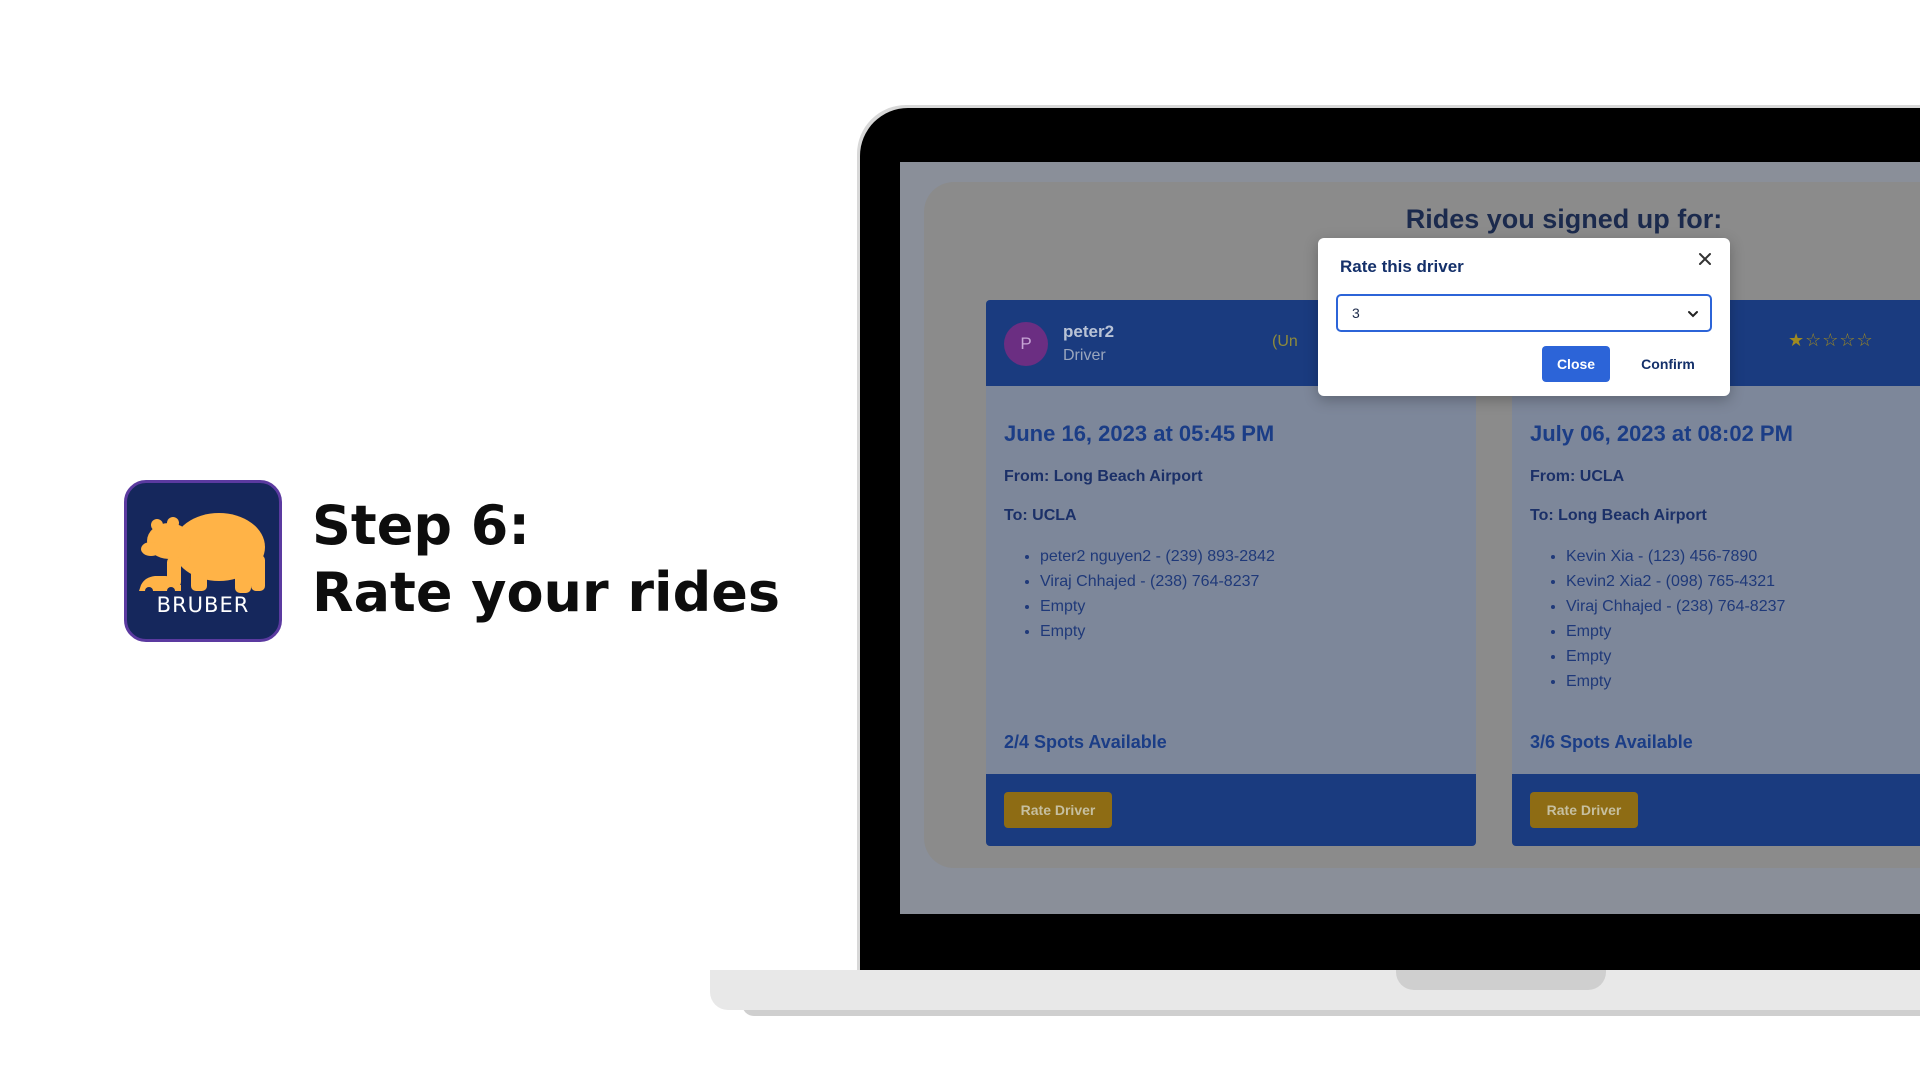 This screenshot has height=1080, width=1920. What do you see at coordinates (1675, 581) in the screenshot?
I see `list-item: Kevin2 Xia2 - (098) 765-4321` at bounding box center [1675, 581].